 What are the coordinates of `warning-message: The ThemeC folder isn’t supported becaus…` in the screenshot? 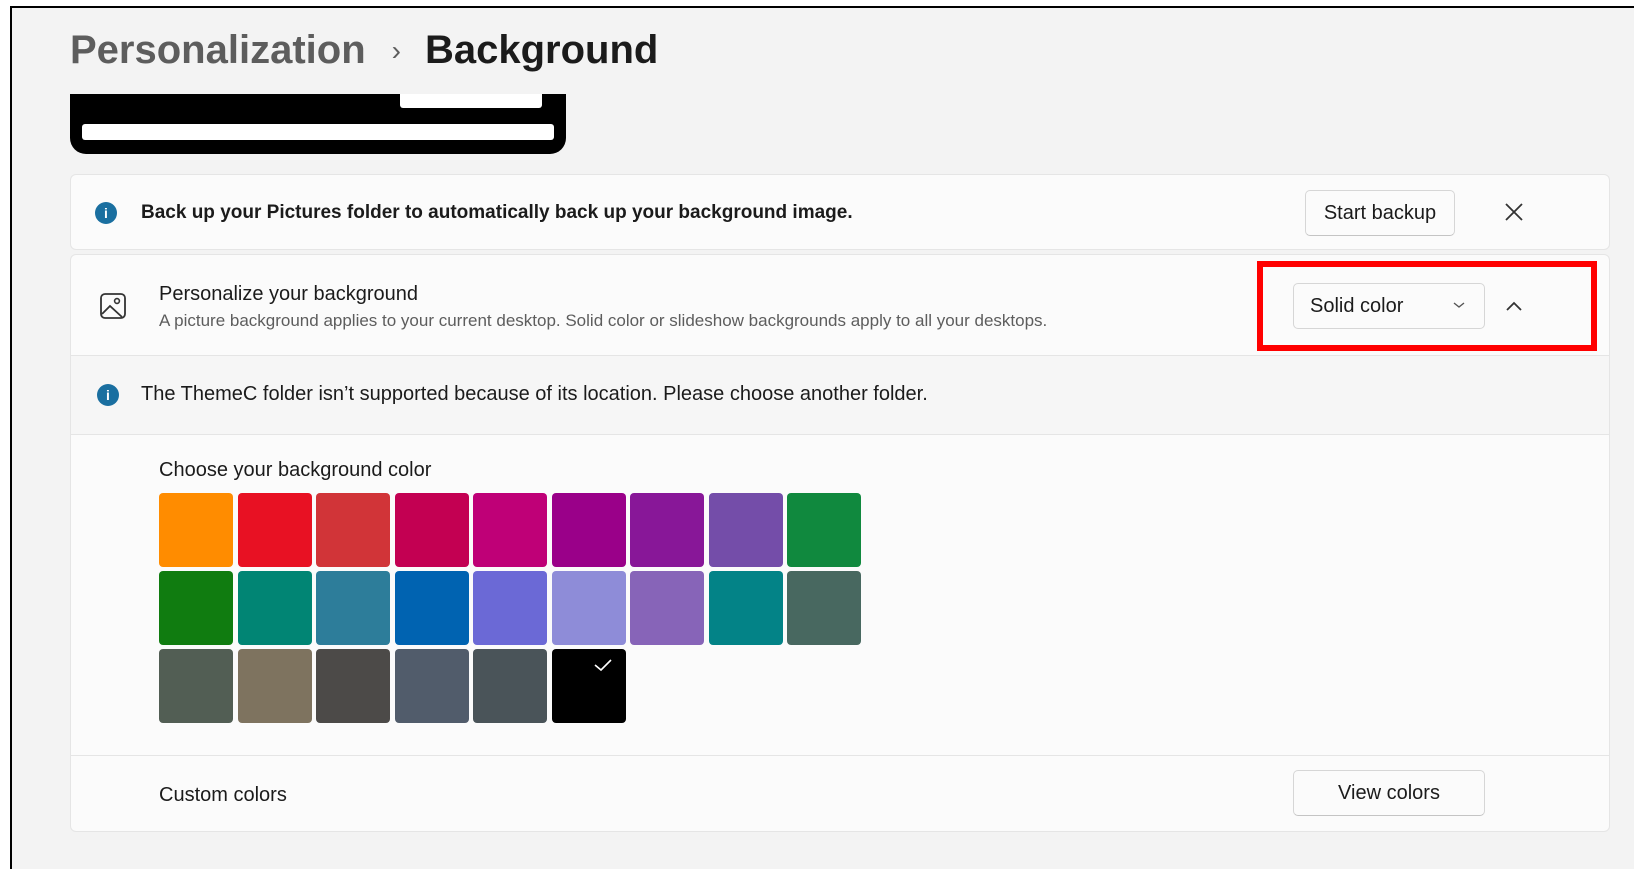 It's located at (534, 394).